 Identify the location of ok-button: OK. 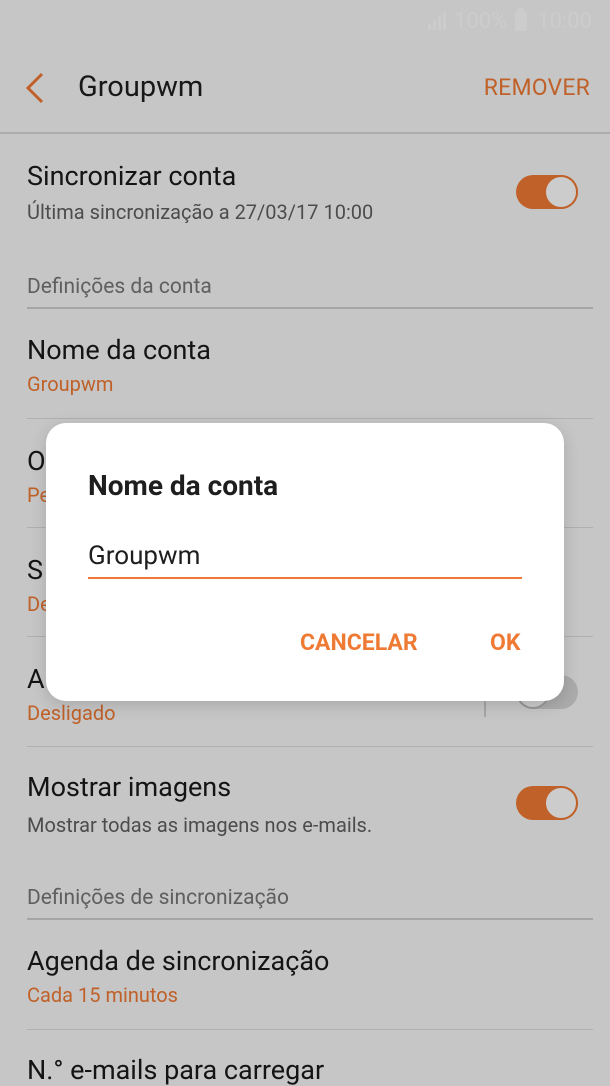
(505, 642).